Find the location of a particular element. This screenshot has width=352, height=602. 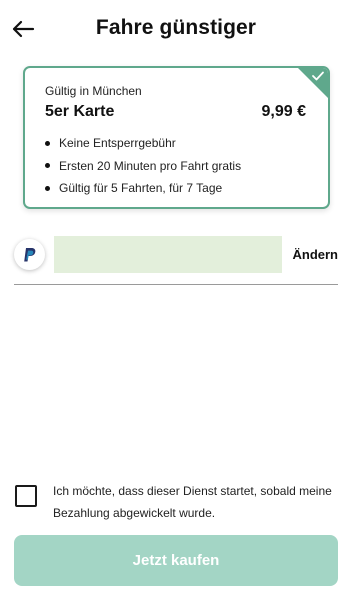

feature-text: Keine Entsperrgebühr is located at coordinates (117, 143).